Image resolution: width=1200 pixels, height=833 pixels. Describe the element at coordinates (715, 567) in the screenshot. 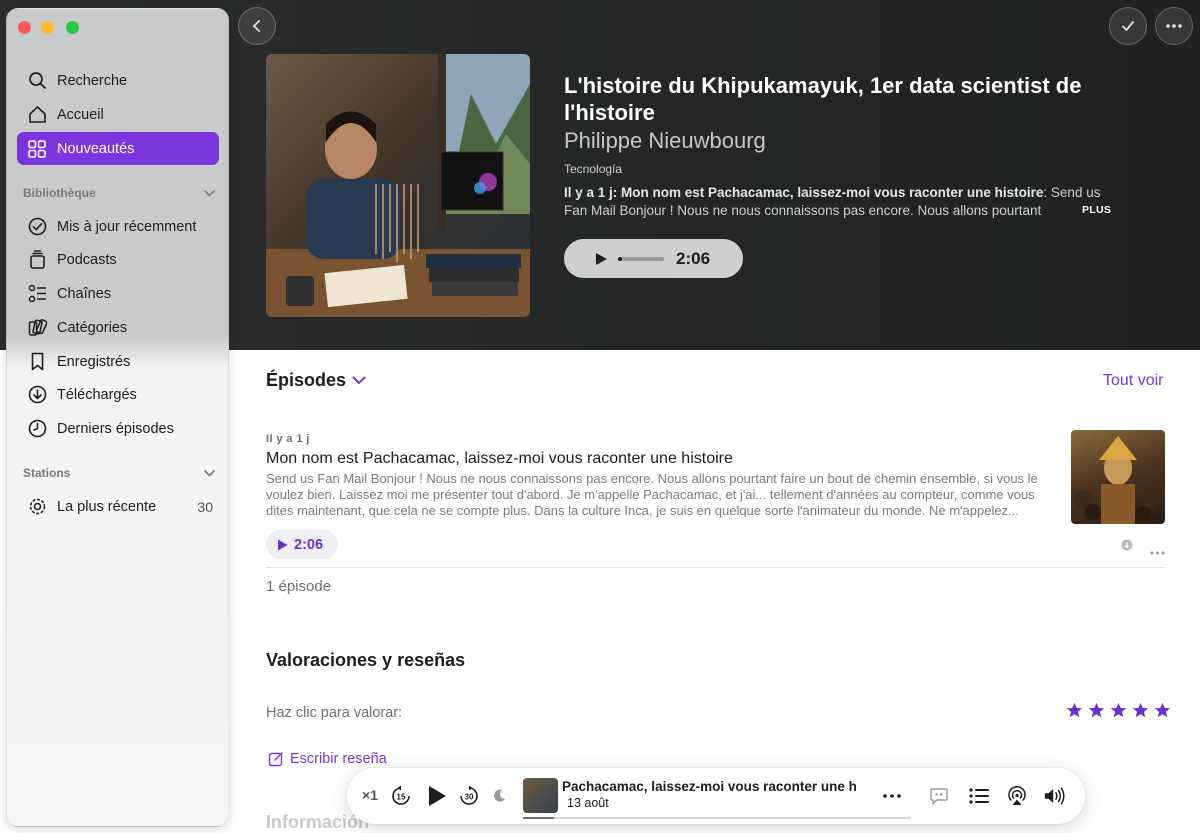

I see `episode-divider` at that location.